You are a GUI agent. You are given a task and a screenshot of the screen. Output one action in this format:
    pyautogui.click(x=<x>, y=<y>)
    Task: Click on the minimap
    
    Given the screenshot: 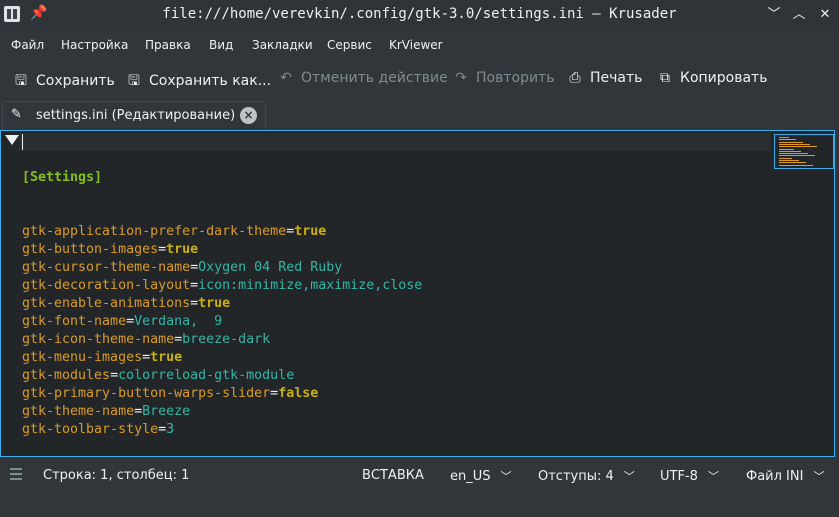 What is the action you would take?
    pyautogui.click(x=804, y=151)
    